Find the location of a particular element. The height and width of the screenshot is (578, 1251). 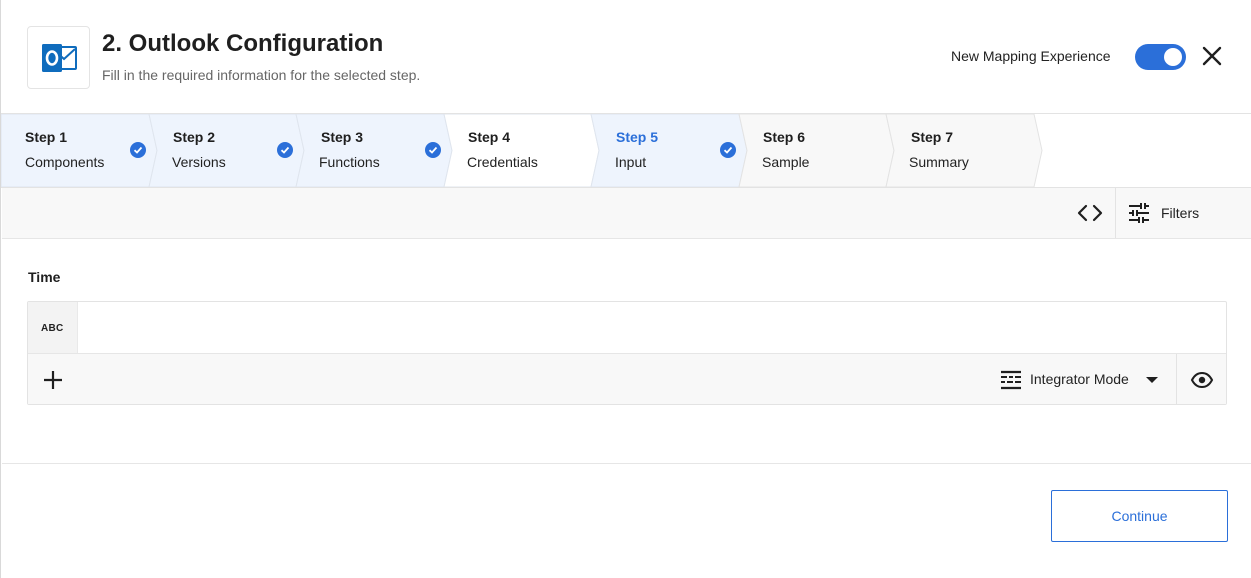

integrator-mode-dropdown: Integrator Mode is located at coordinates (1083, 380).